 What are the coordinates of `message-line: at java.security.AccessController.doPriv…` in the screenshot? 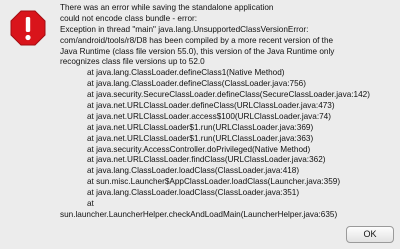 It's located at (199, 149).